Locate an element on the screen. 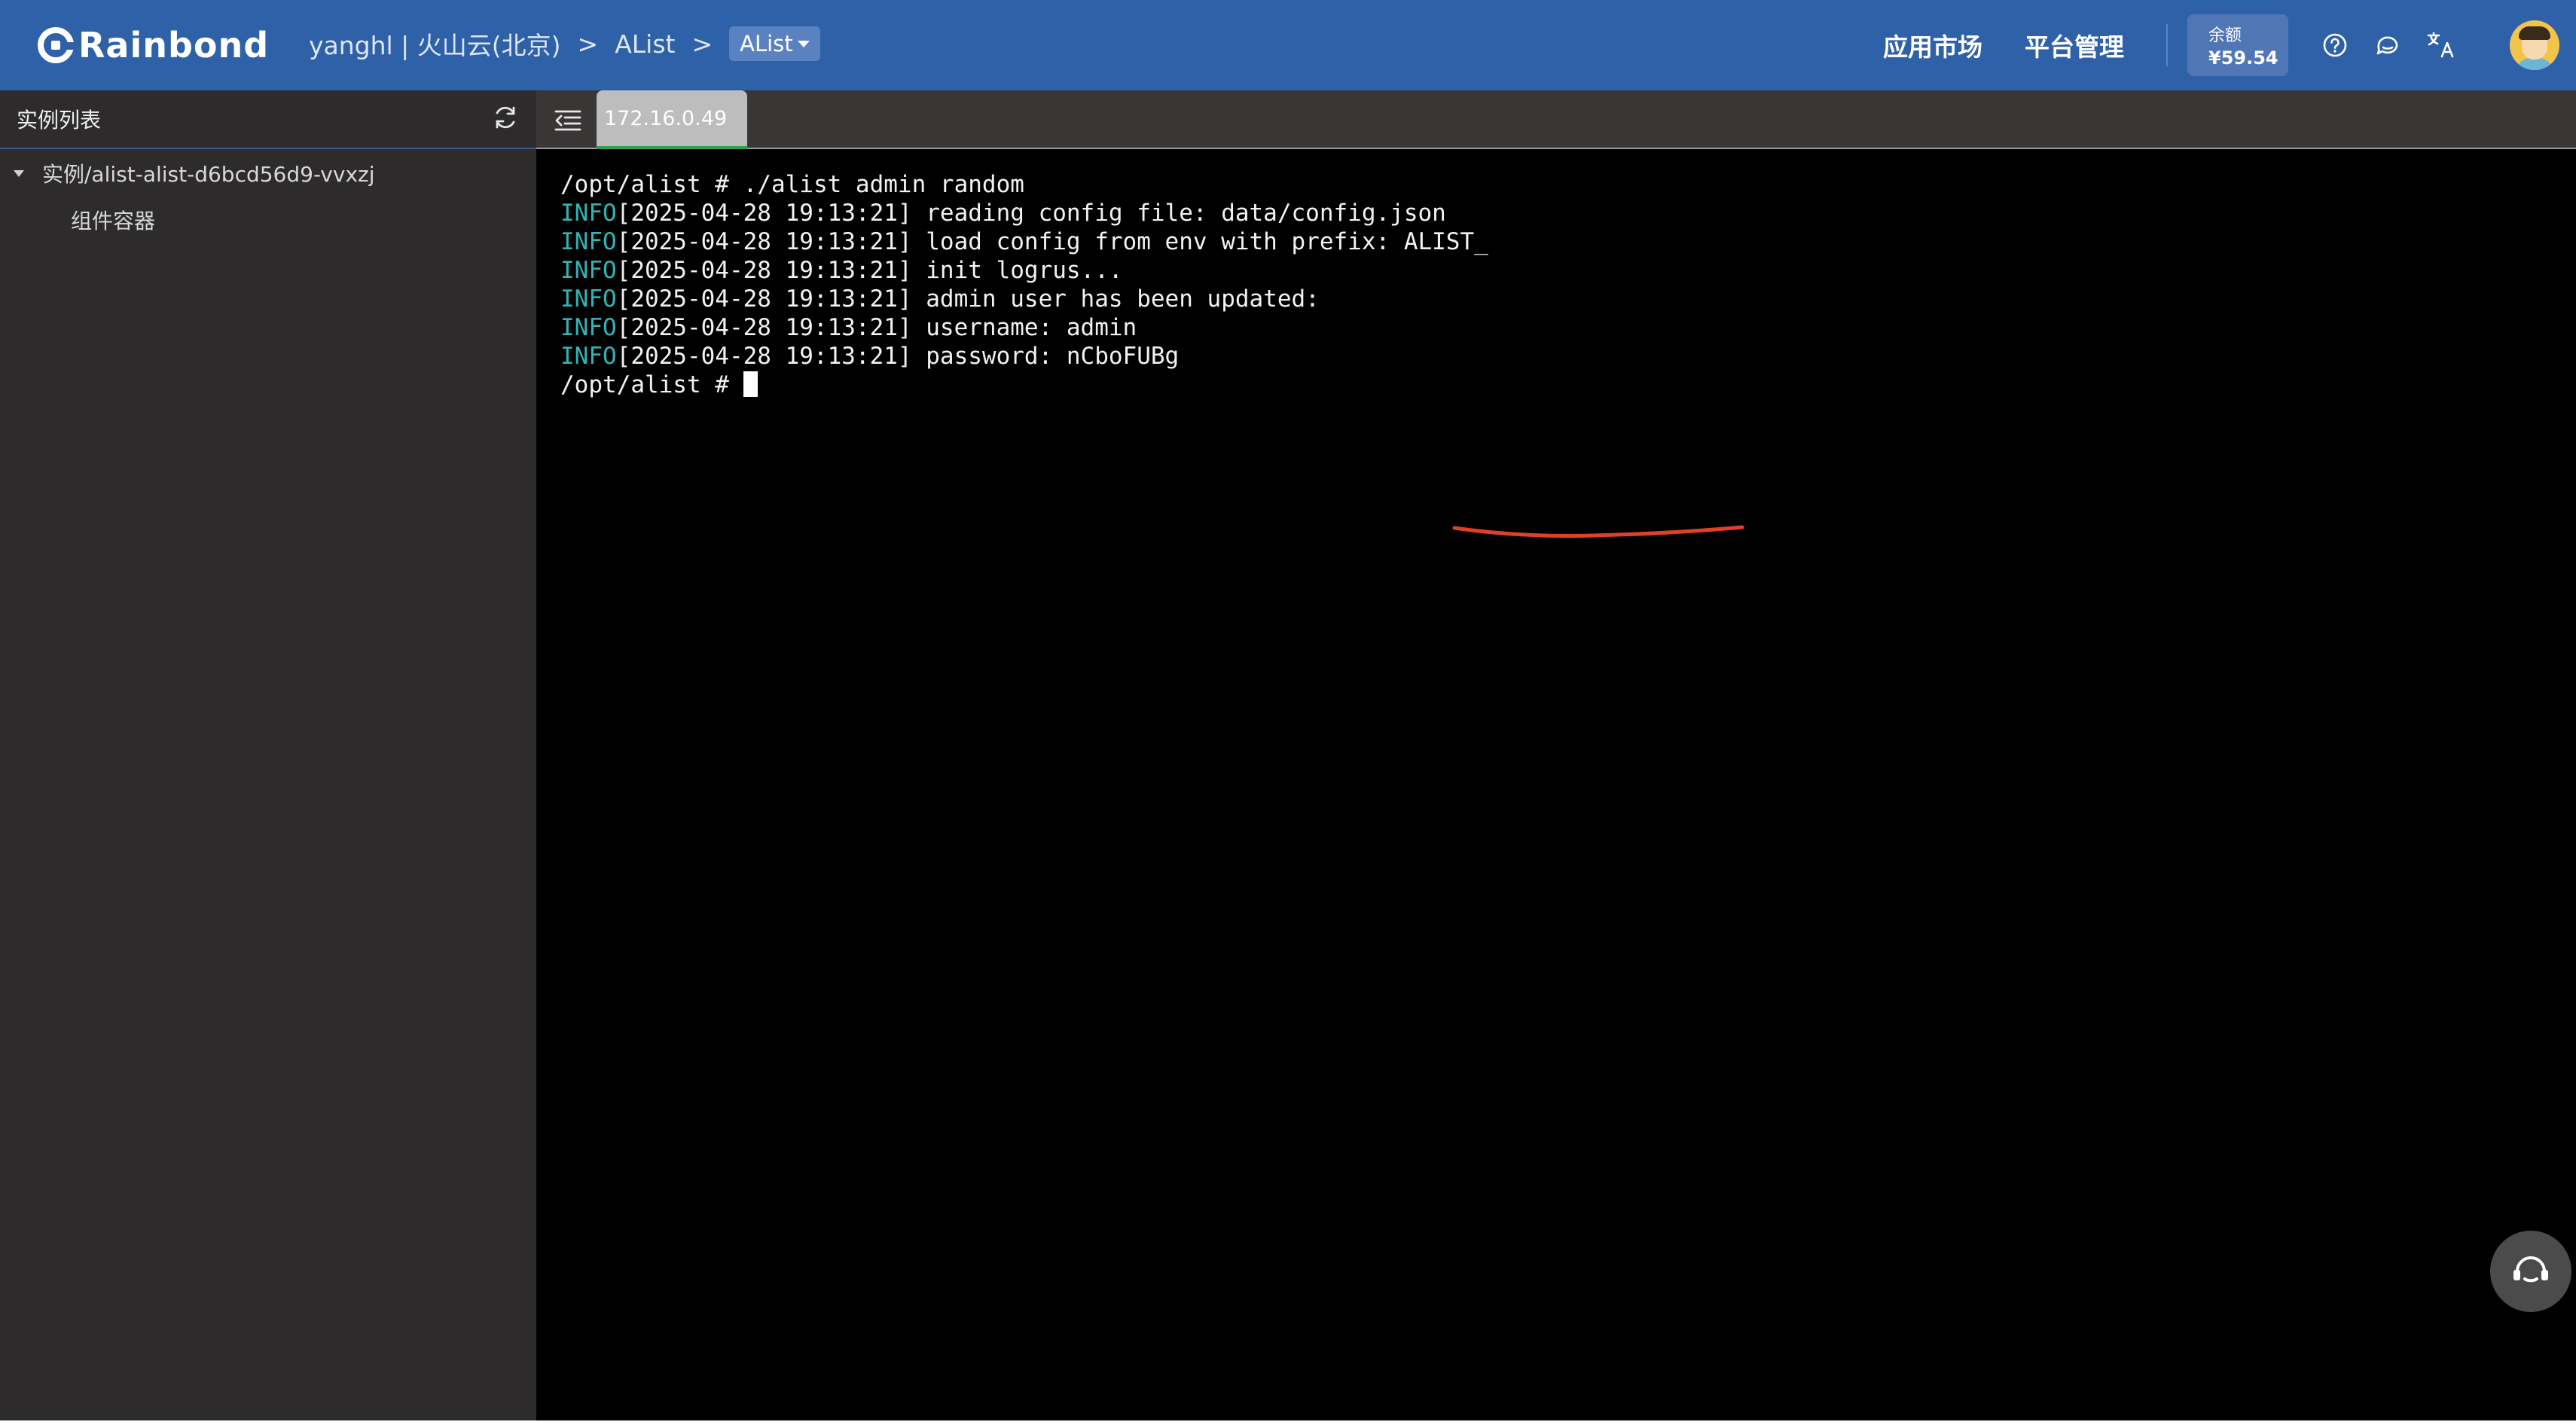 This screenshot has width=2576, height=1428. headset-icon is located at coordinates (2531, 1271).